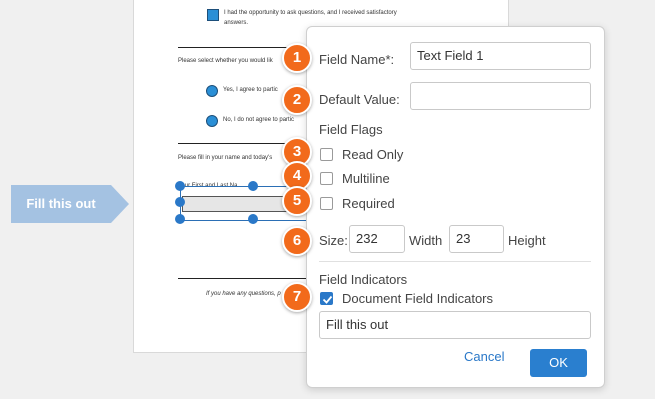 This screenshot has height=399, width=655. I want to click on multiline-label: Multiline, so click(366, 178).